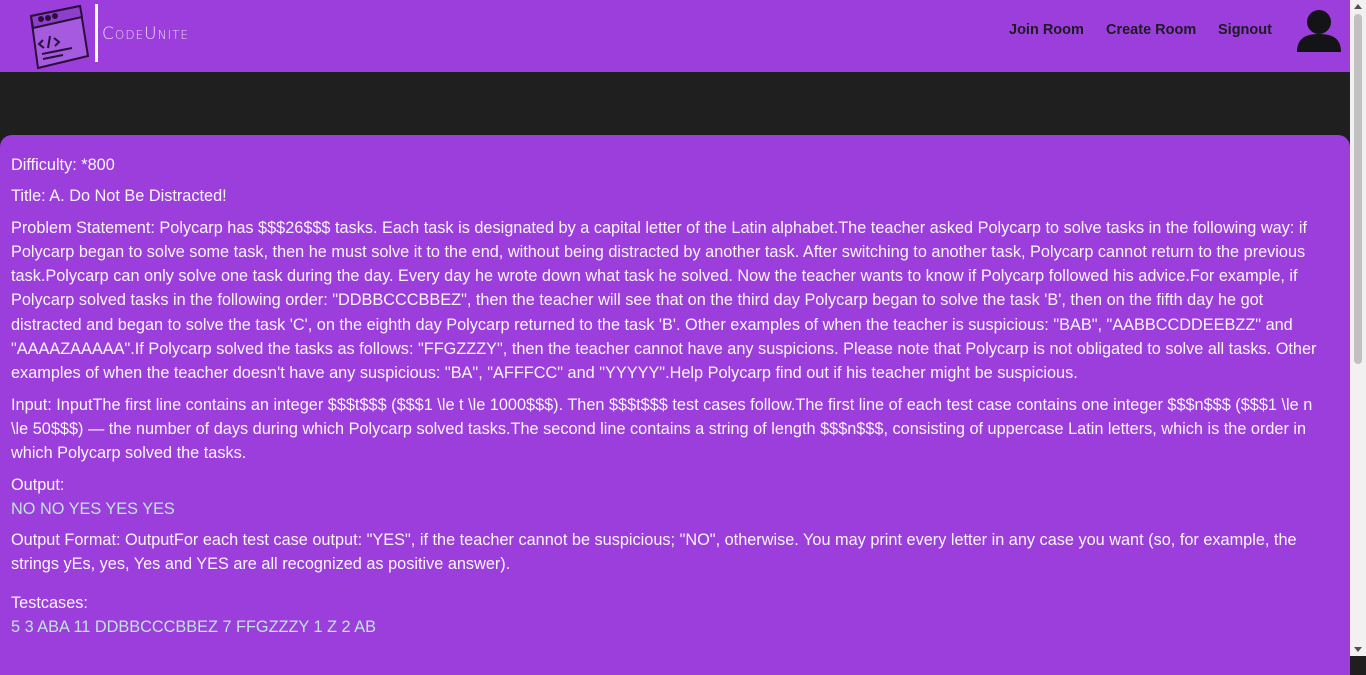 Image resolution: width=1366 pixels, height=675 pixels. I want to click on brand-name: CodeUnite, so click(146, 34).